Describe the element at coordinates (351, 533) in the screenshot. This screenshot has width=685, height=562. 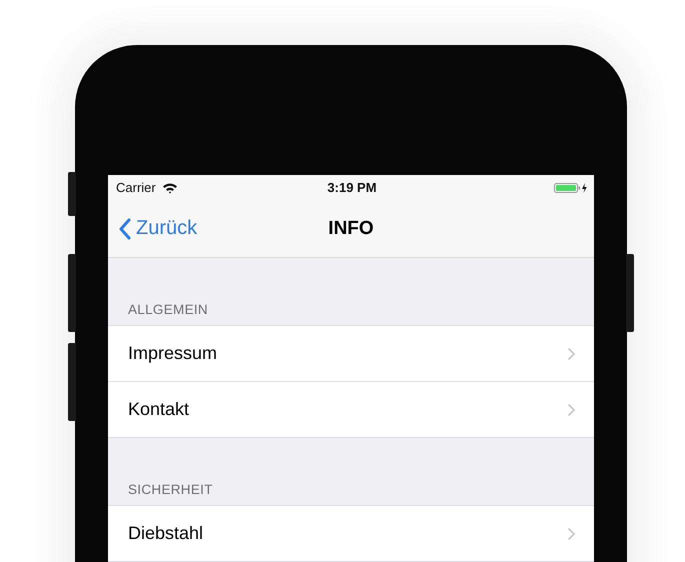
I see `list-row: Diebstahl` at that location.